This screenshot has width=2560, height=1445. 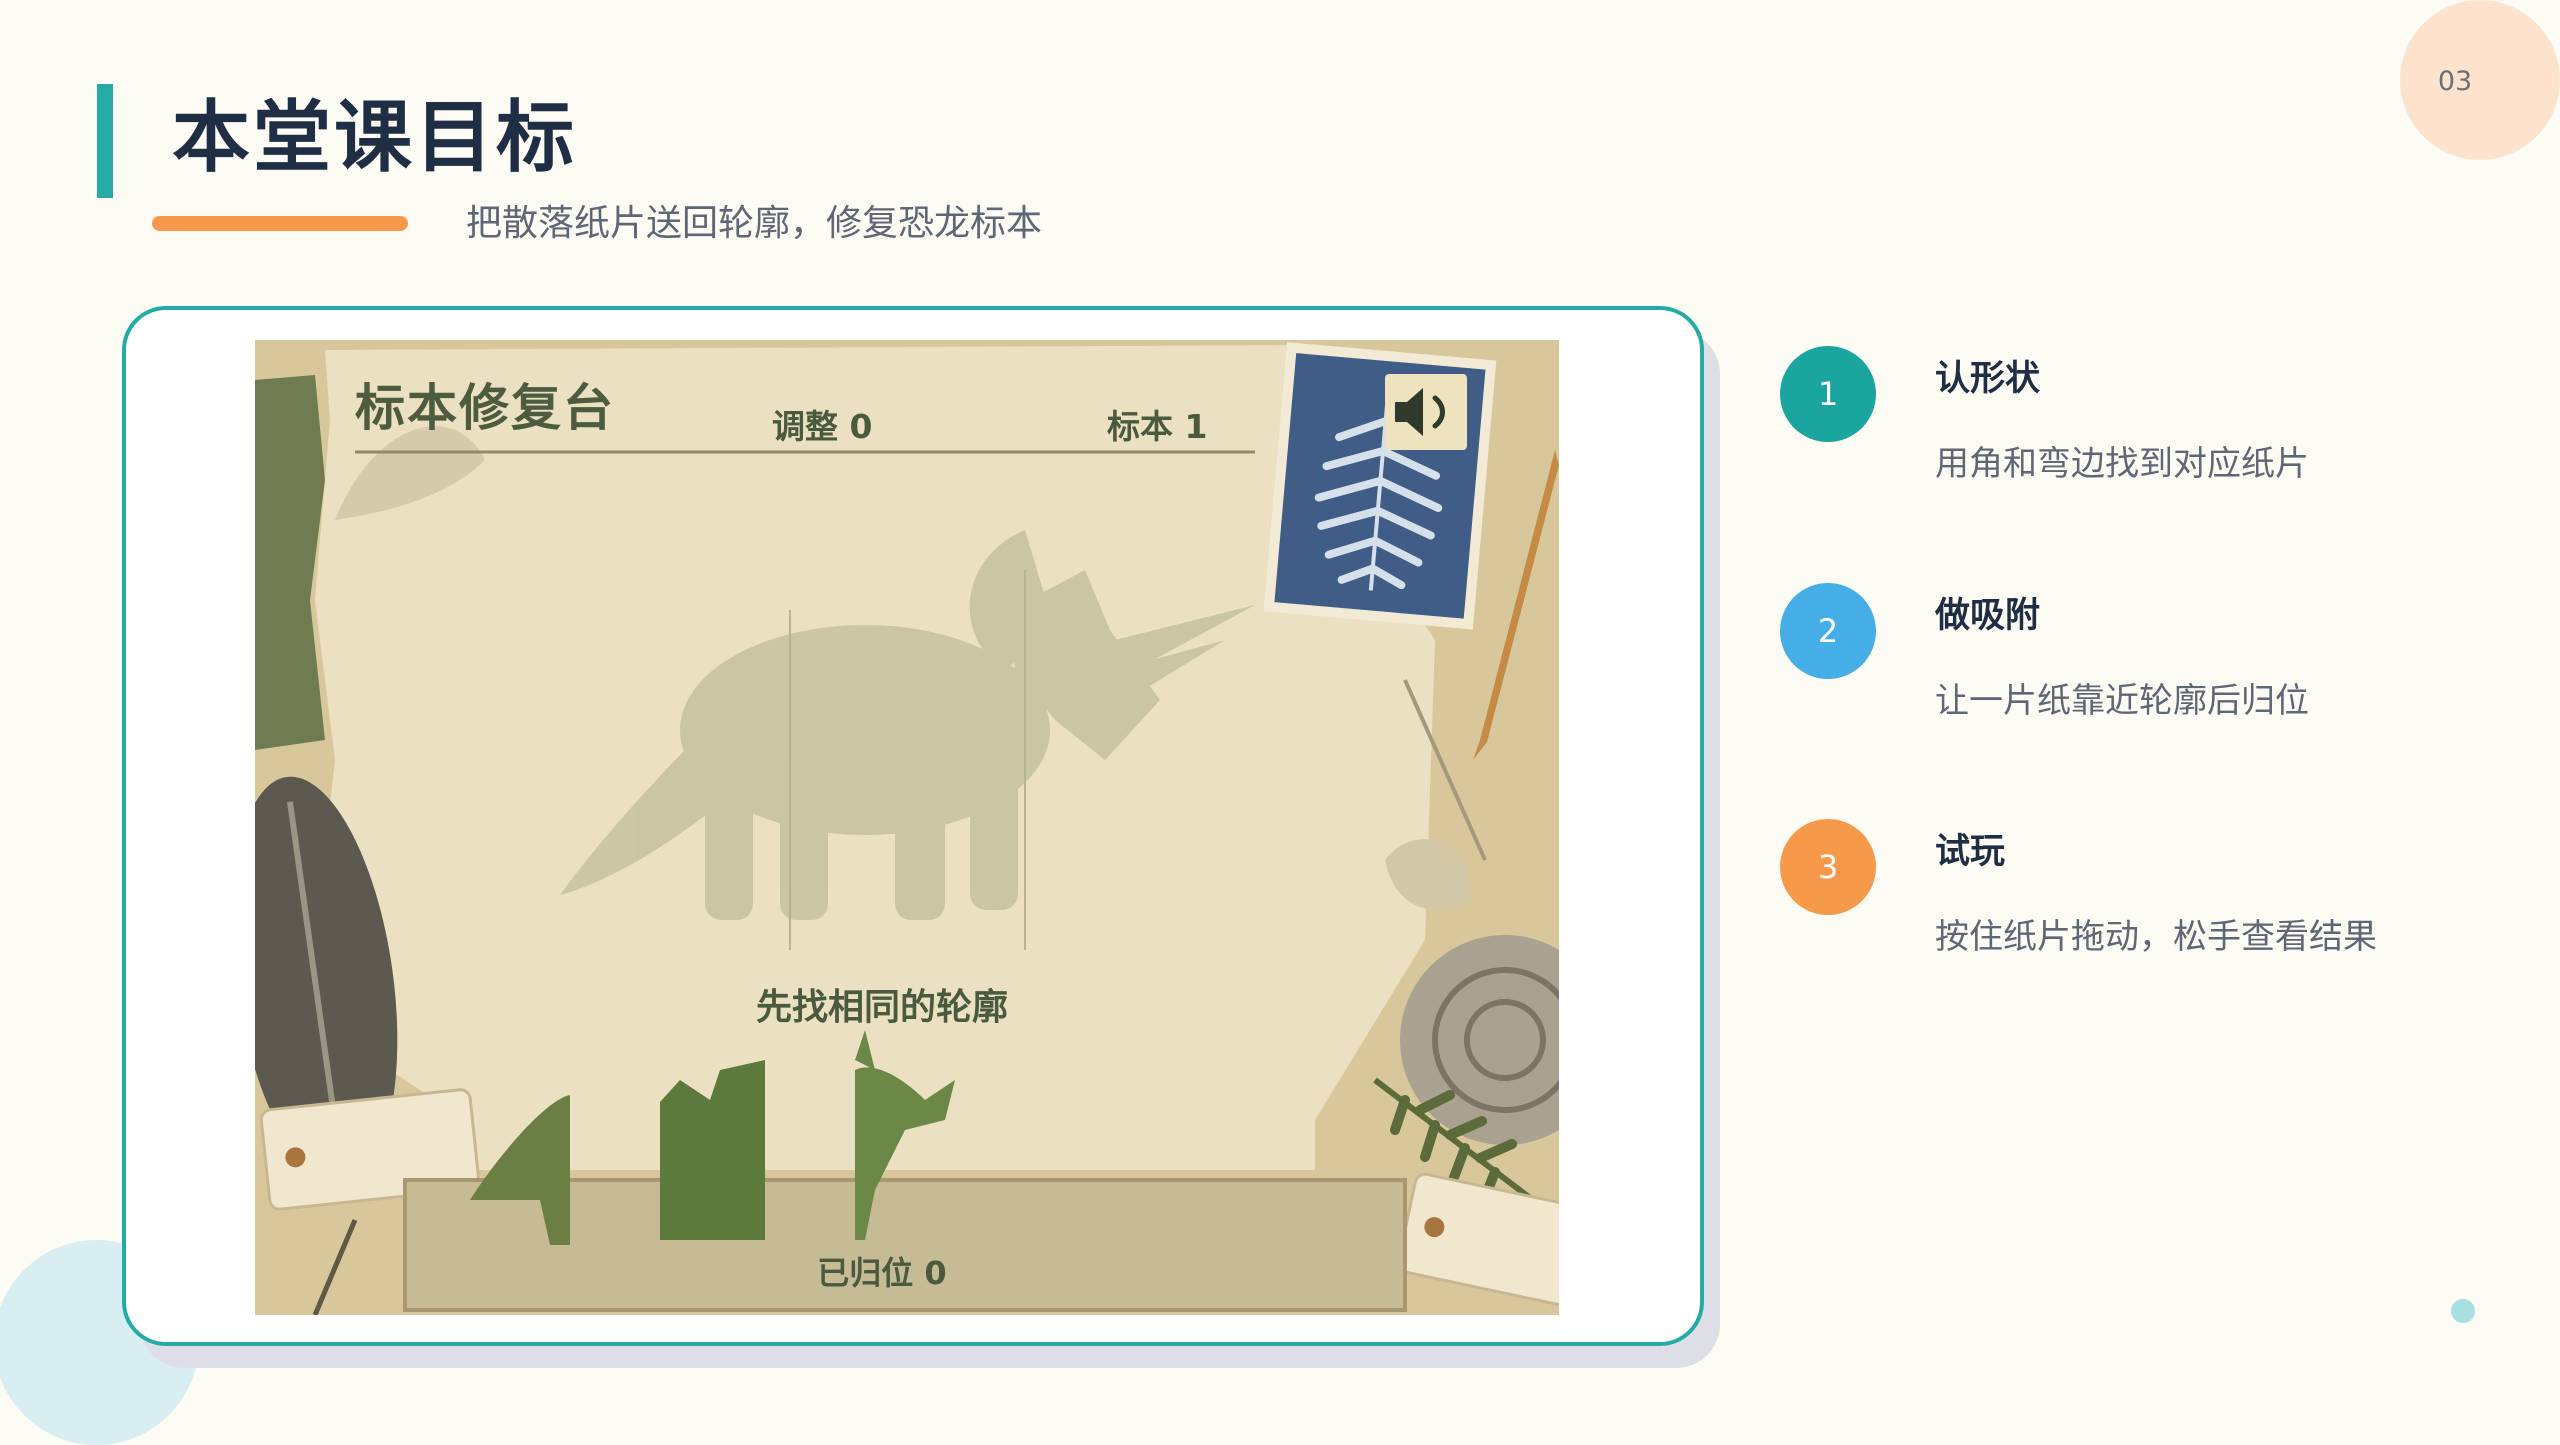 I want to click on speaker-icon, so click(x=1420, y=412).